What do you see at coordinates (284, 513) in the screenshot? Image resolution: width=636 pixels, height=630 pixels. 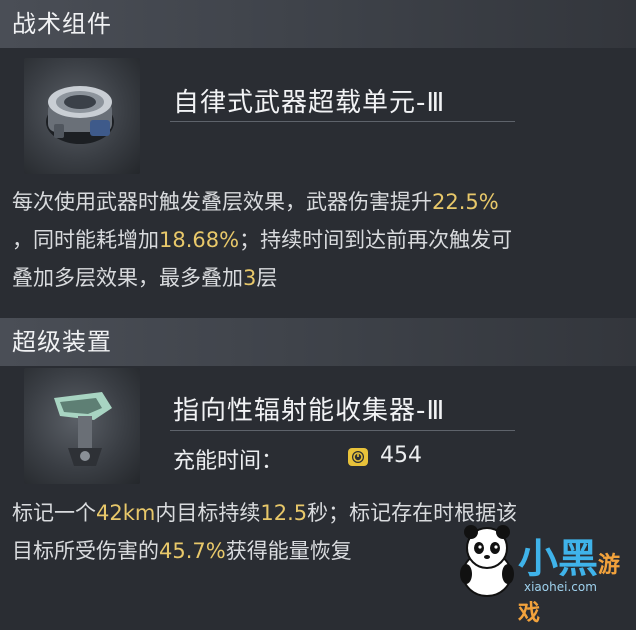 I see `highlight-value: 12.5` at bounding box center [284, 513].